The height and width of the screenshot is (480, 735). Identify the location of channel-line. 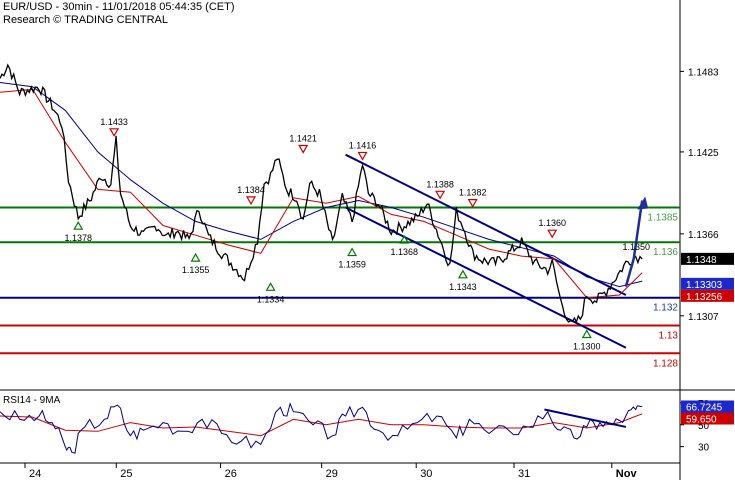
(486, 277).